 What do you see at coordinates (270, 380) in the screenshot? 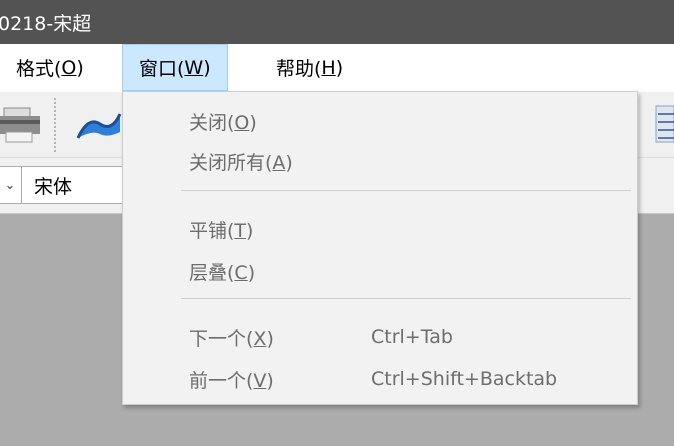
I see `menu-item-previous-label-end: )` at bounding box center [270, 380].